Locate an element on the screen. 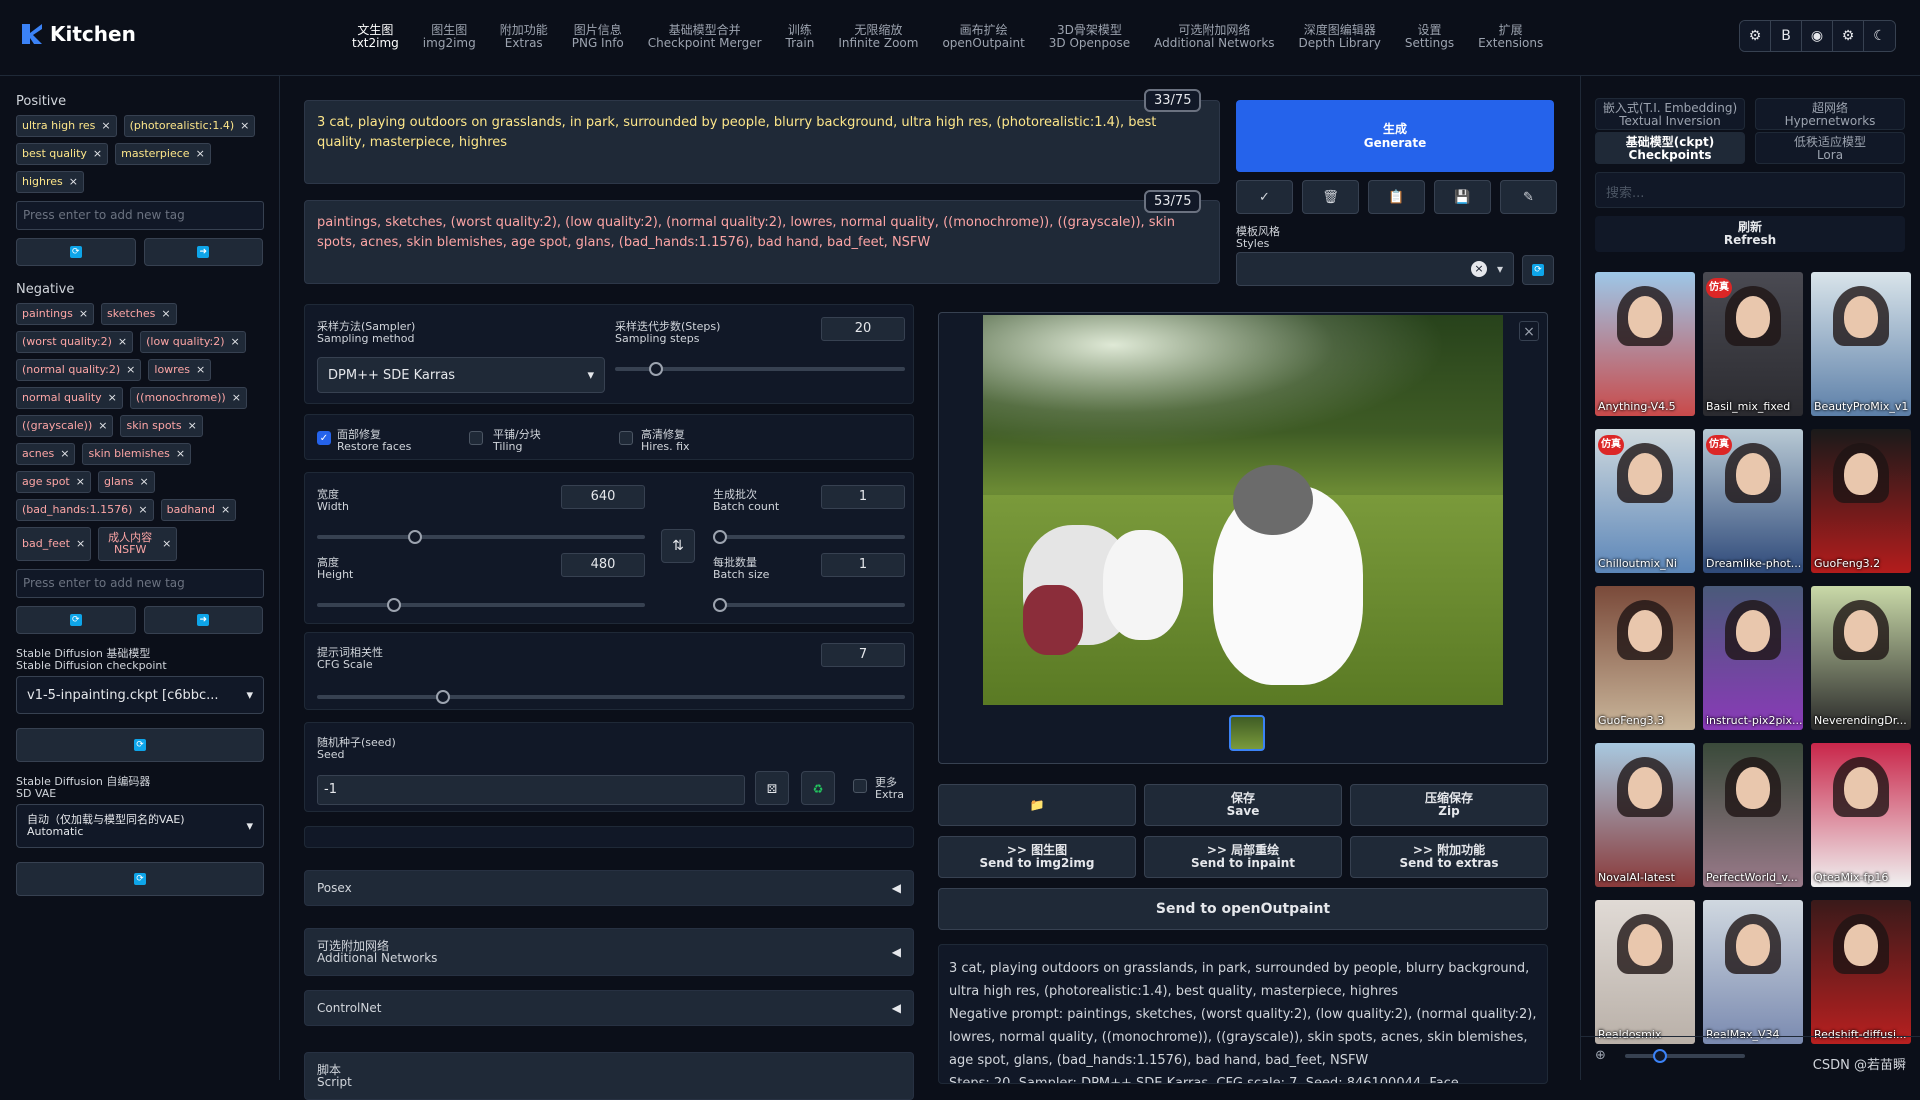 This screenshot has width=1920, height=1100. width-input: 640 is located at coordinates (603, 497).